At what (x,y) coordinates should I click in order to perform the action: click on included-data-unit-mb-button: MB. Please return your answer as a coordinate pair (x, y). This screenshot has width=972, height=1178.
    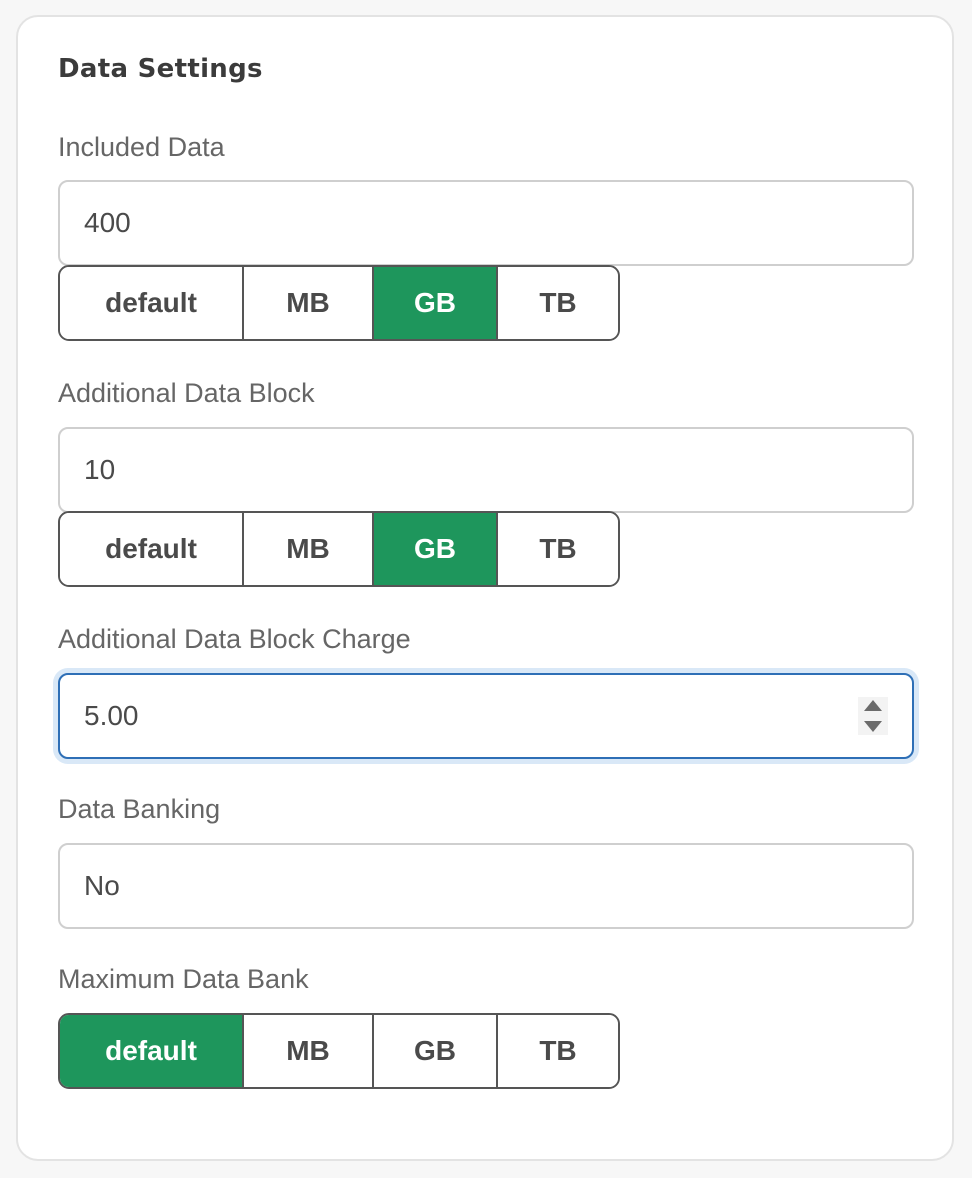
    Looking at the image, I should click on (309, 303).